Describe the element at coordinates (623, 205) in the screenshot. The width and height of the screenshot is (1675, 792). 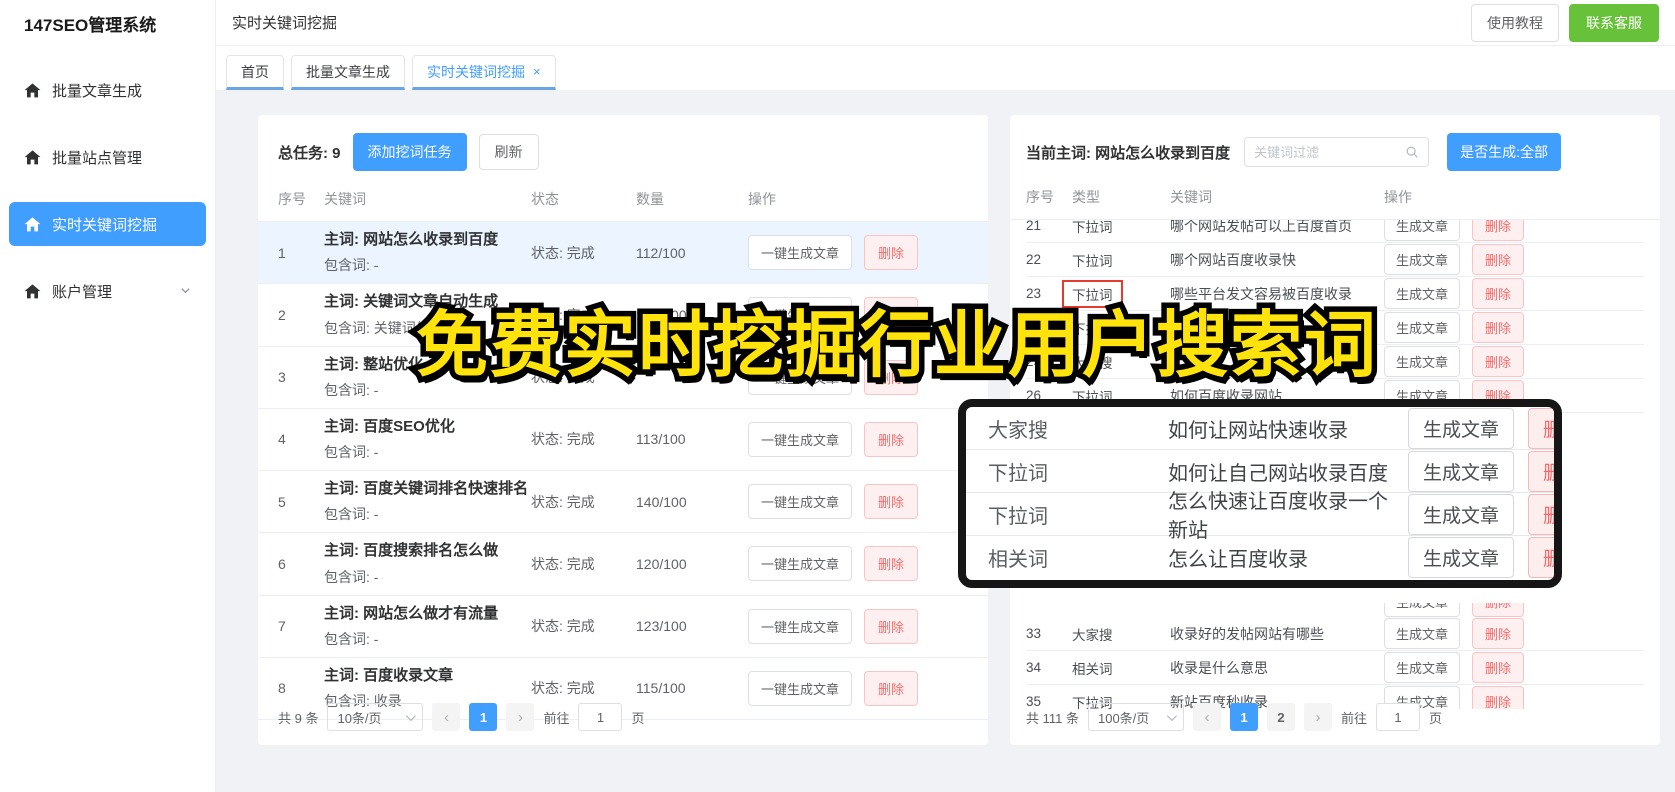
I see `tasks-table-header: 序号 关键词 状态 数量 操作` at that location.